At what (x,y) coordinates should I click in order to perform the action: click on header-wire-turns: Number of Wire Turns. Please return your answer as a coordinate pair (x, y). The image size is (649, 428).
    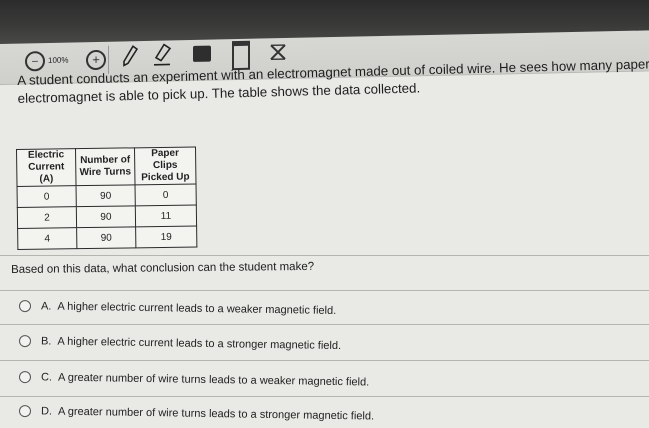
    Looking at the image, I should click on (105, 166).